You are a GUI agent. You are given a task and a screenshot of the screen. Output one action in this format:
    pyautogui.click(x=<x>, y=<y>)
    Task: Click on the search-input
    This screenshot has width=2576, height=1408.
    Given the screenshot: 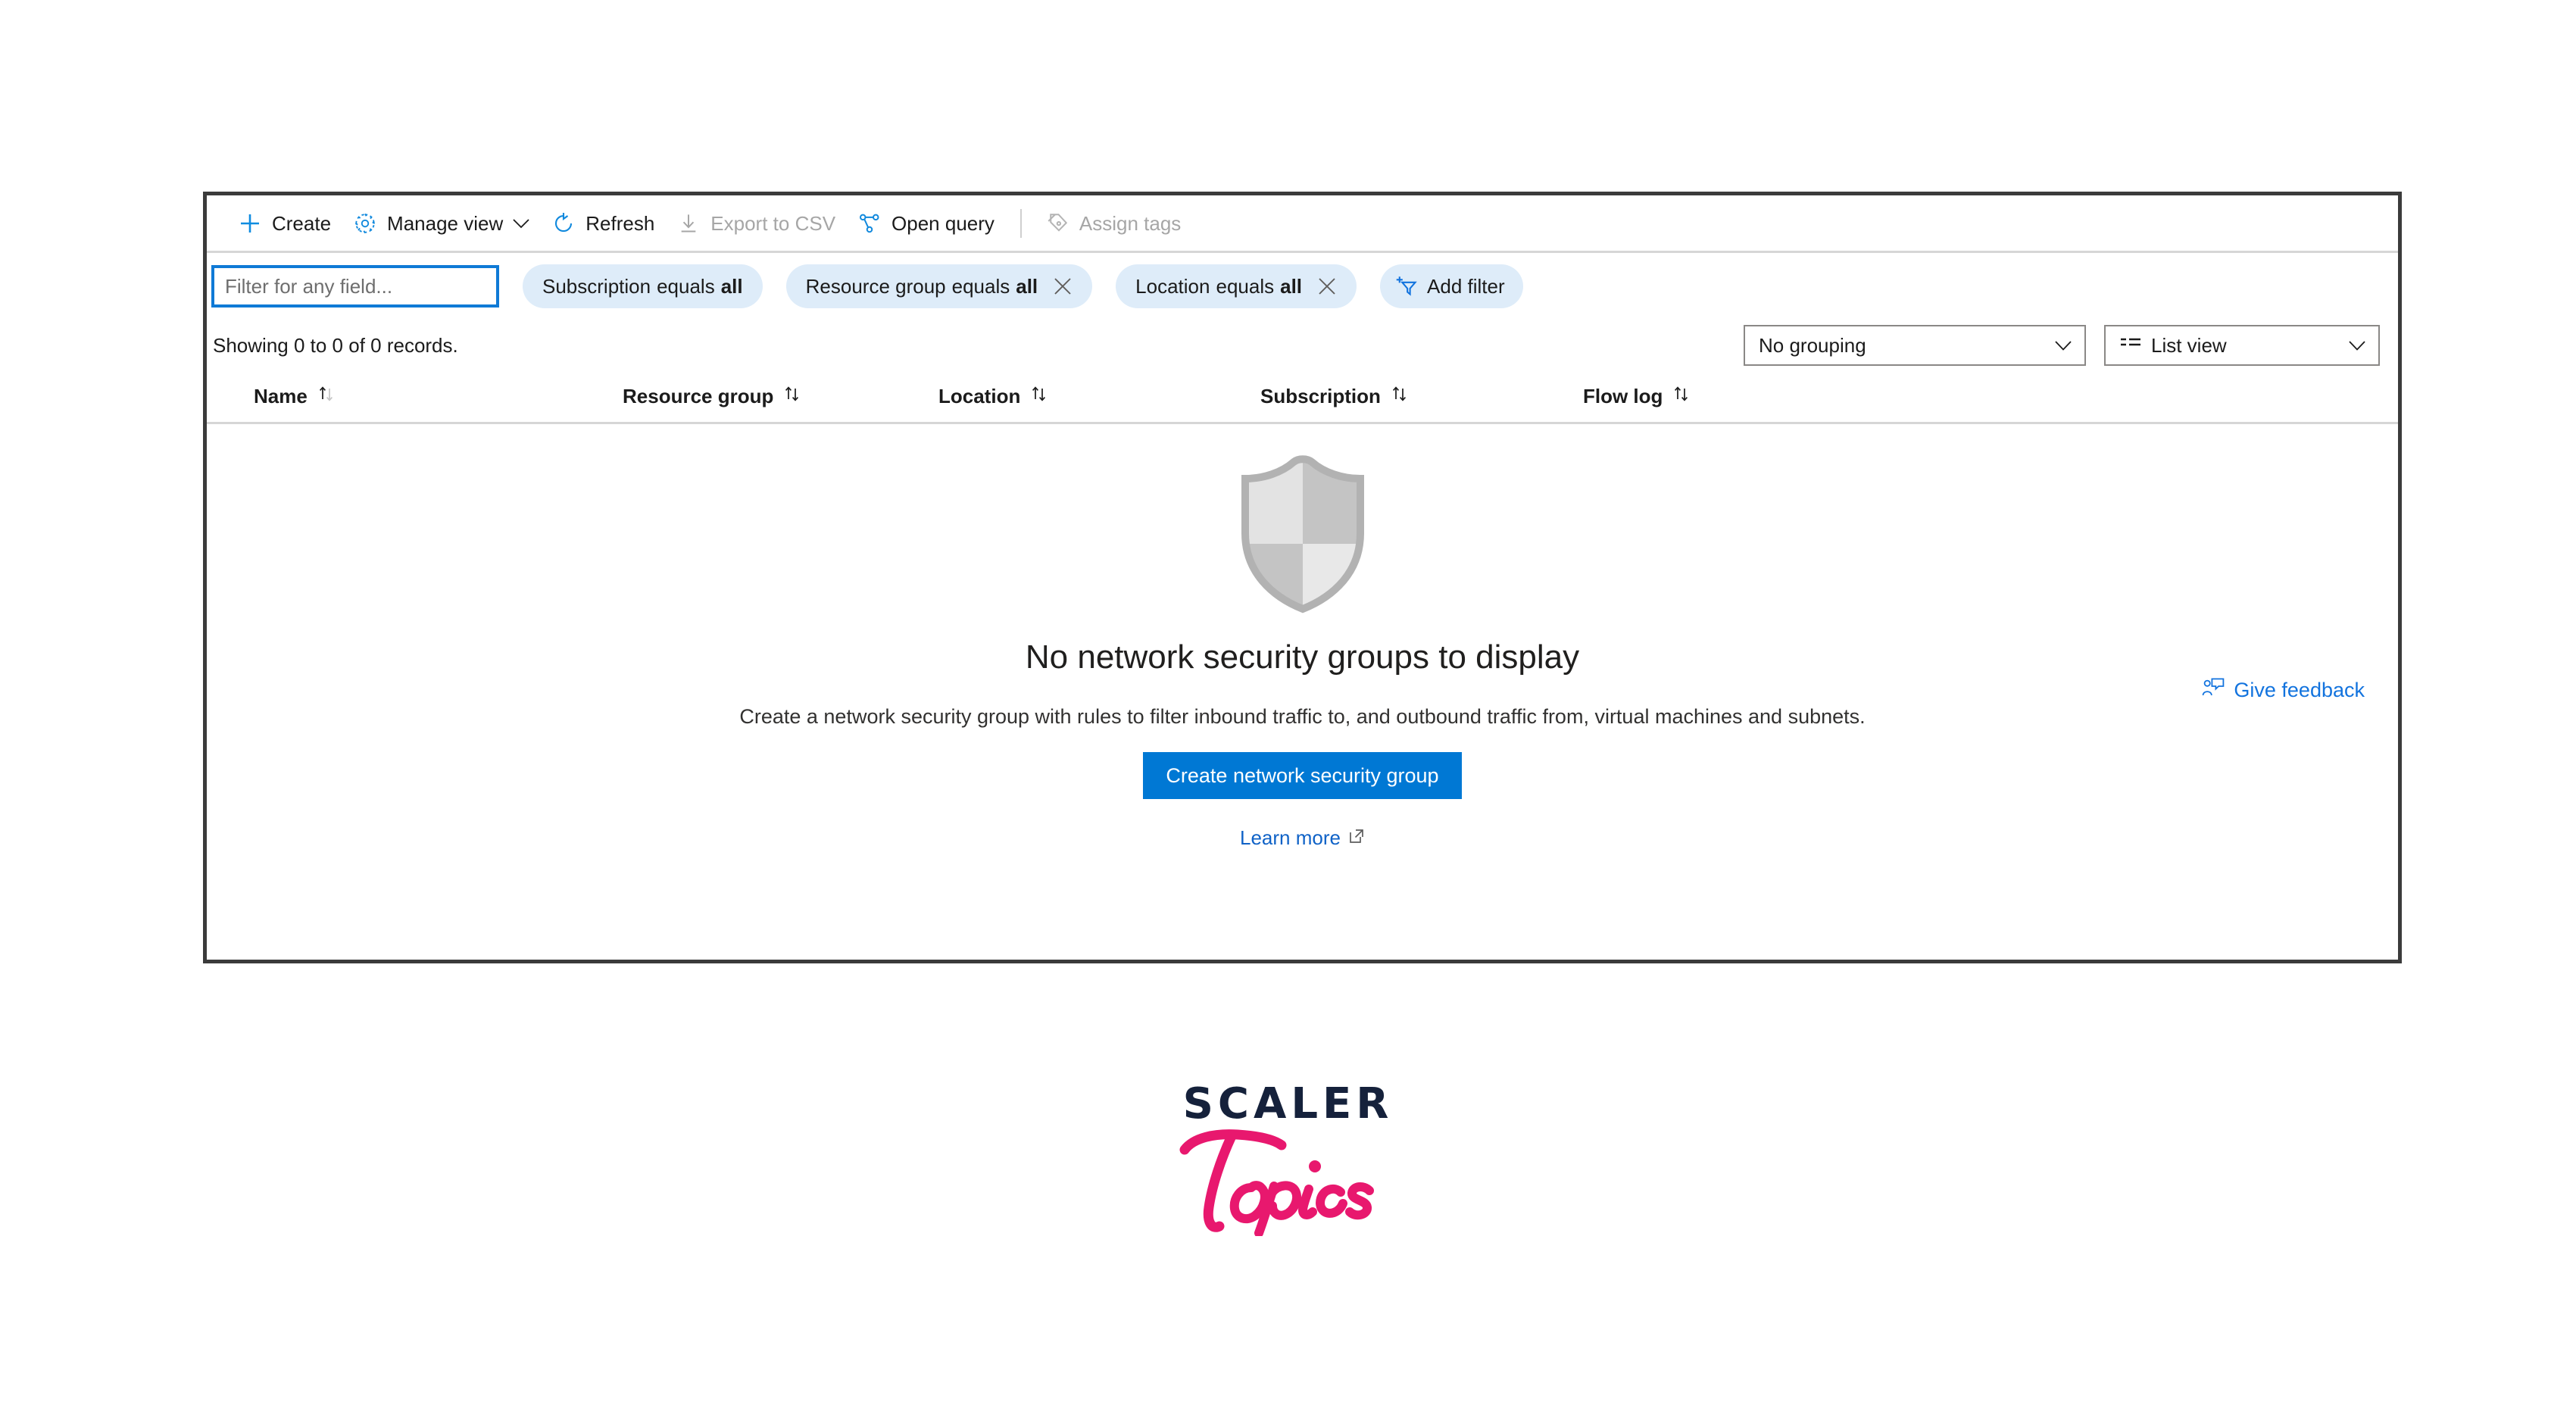 What is the action you would take?
    pyautogui.click(x=355, y=286)
    